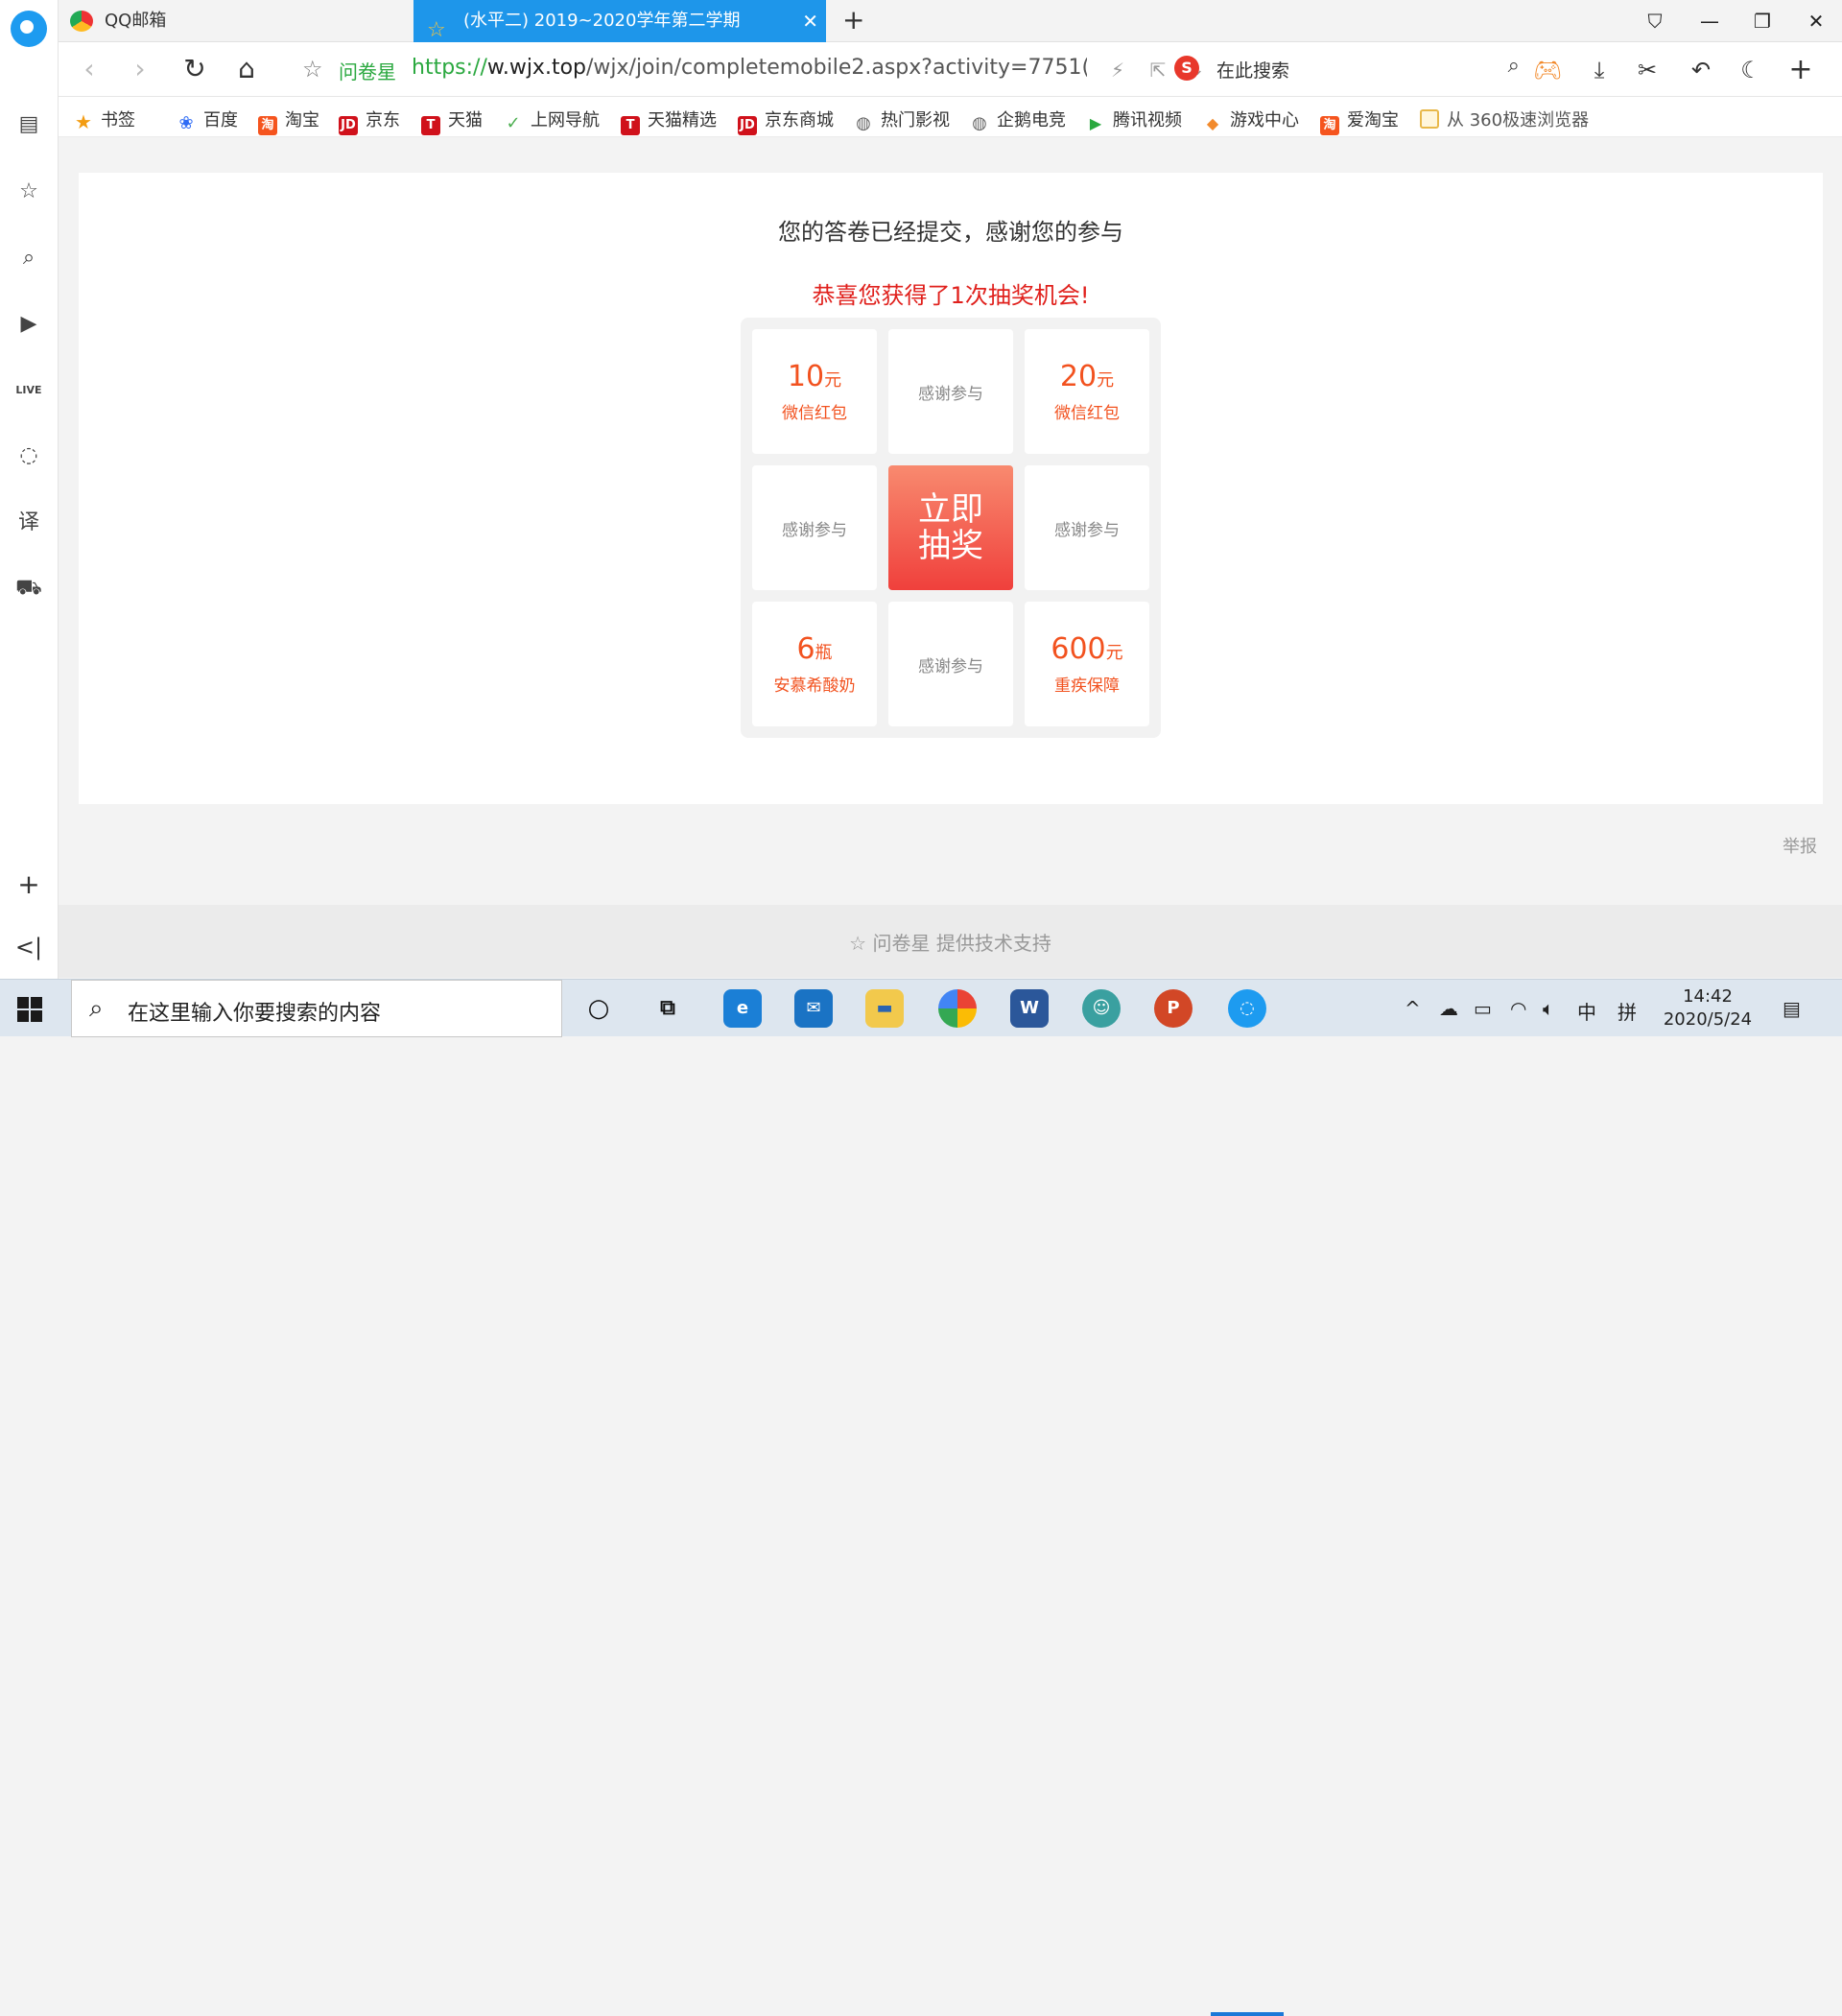 The image size is (1842, 2016). Describe the element at coordinates (1647, 70) in the screenshot. I see `screenshot-scissors-icon: ✂` at that location.